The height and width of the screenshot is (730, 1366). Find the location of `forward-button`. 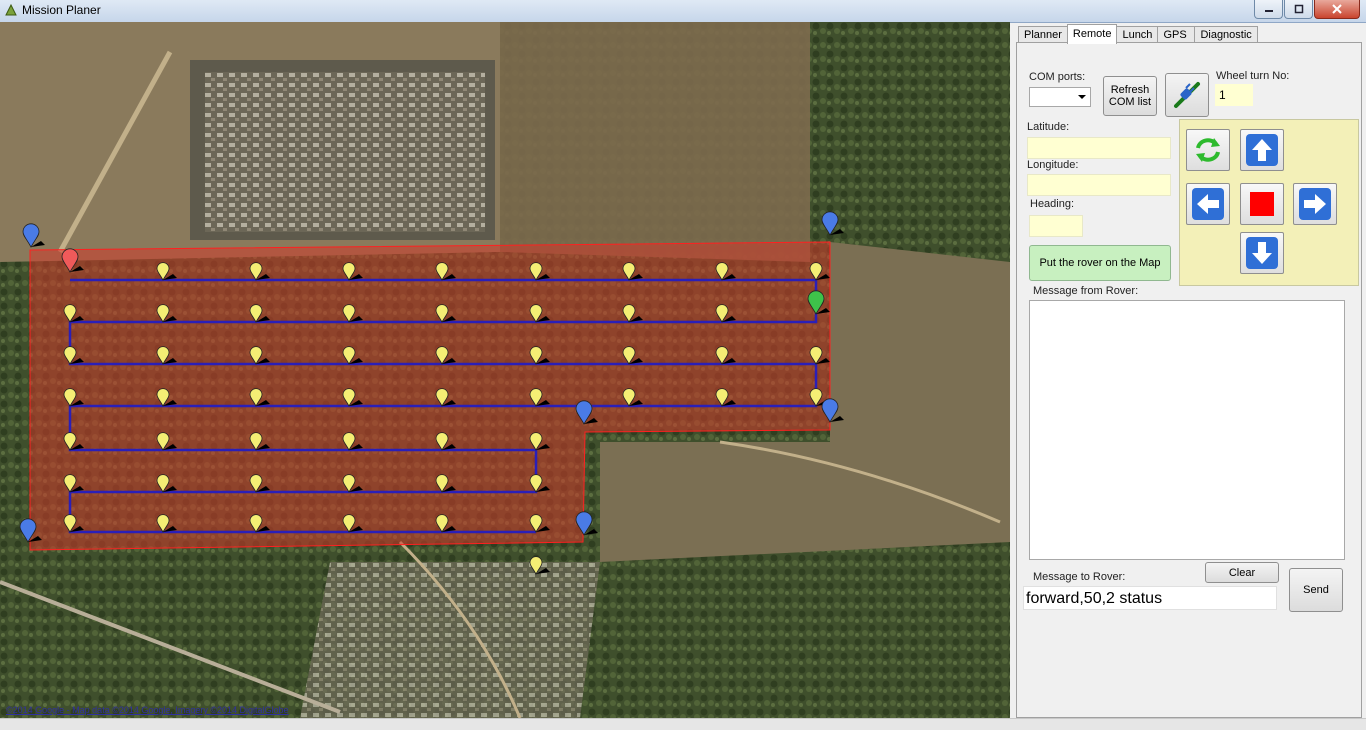

forward-button is located at coordinates (1262, 150).